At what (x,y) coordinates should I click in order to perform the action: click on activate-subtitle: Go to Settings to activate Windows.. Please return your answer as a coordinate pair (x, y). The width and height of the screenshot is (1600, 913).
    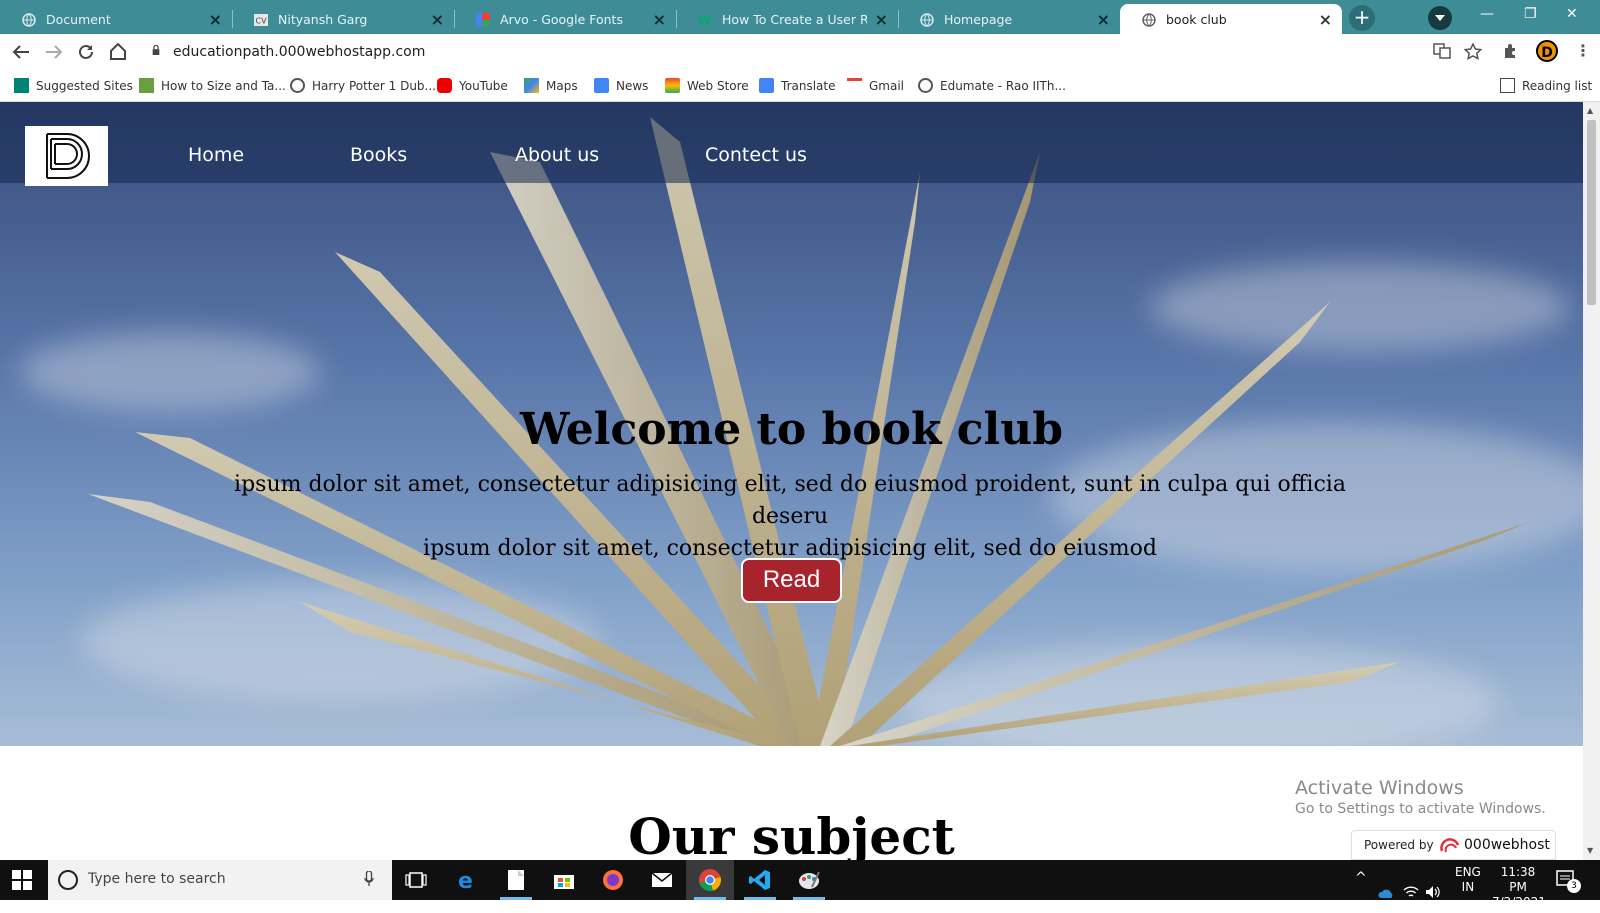
    Looking at the image, I should click on (1420, 809).